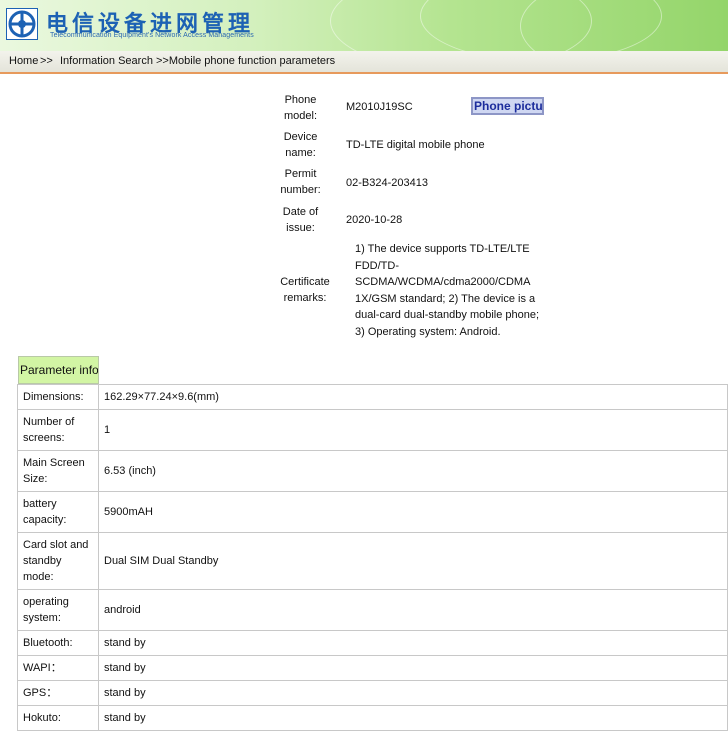  Describe the element at coordinates (23, 61) in the screenshot. I see `breadcrumb-home-link: Home` at that location.